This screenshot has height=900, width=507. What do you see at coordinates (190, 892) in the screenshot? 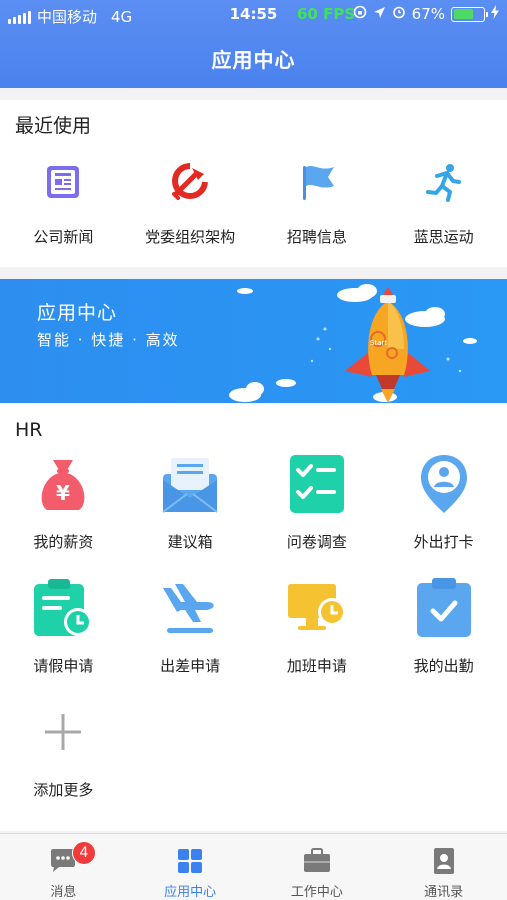
I see `tab-label: 应用中心` at bounding box center [190, 892].